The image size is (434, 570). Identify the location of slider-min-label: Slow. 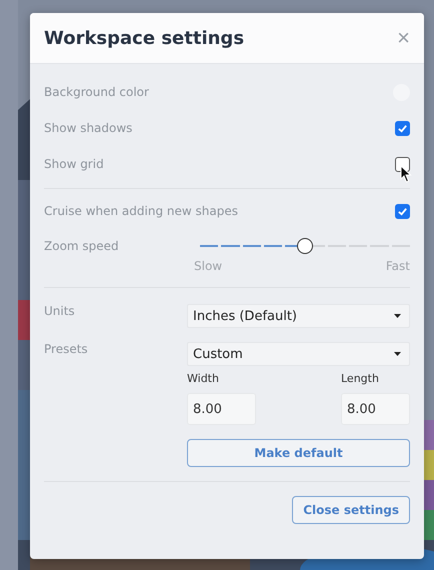
(208, 266).